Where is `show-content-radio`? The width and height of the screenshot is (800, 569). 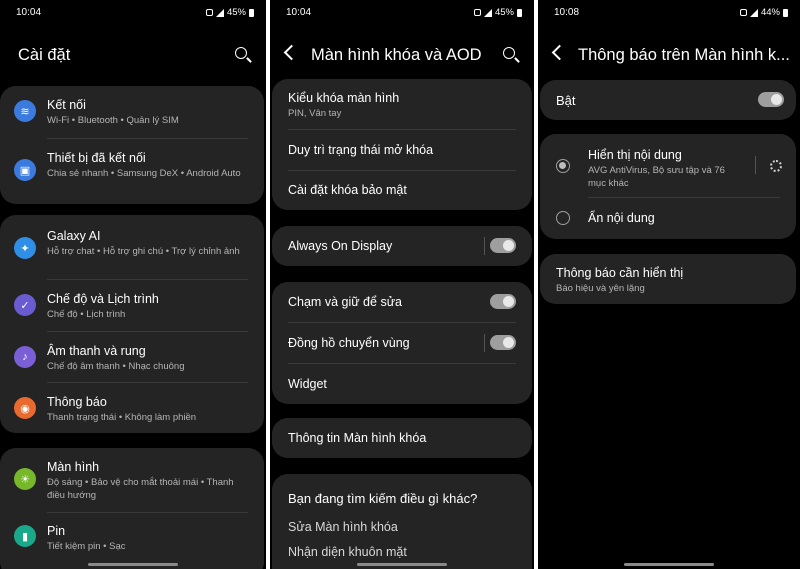 show-content-radio is located at coordinates (563, 166).